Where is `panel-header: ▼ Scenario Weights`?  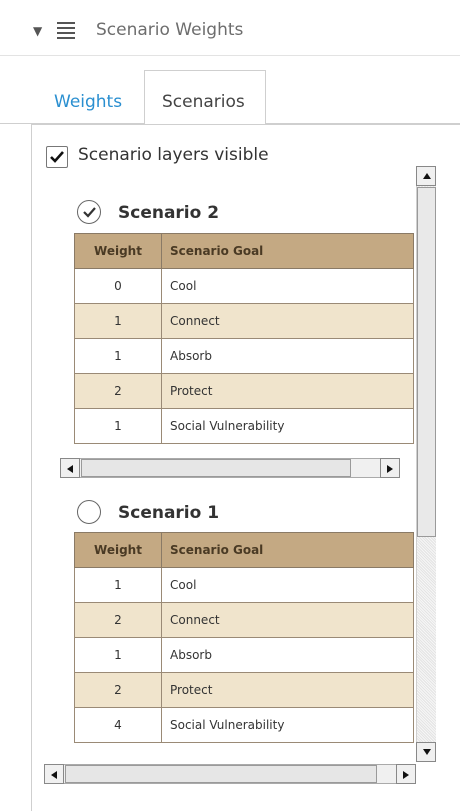
panel-header: ▼ Scenario Weights is located at coordinates (230, 31).